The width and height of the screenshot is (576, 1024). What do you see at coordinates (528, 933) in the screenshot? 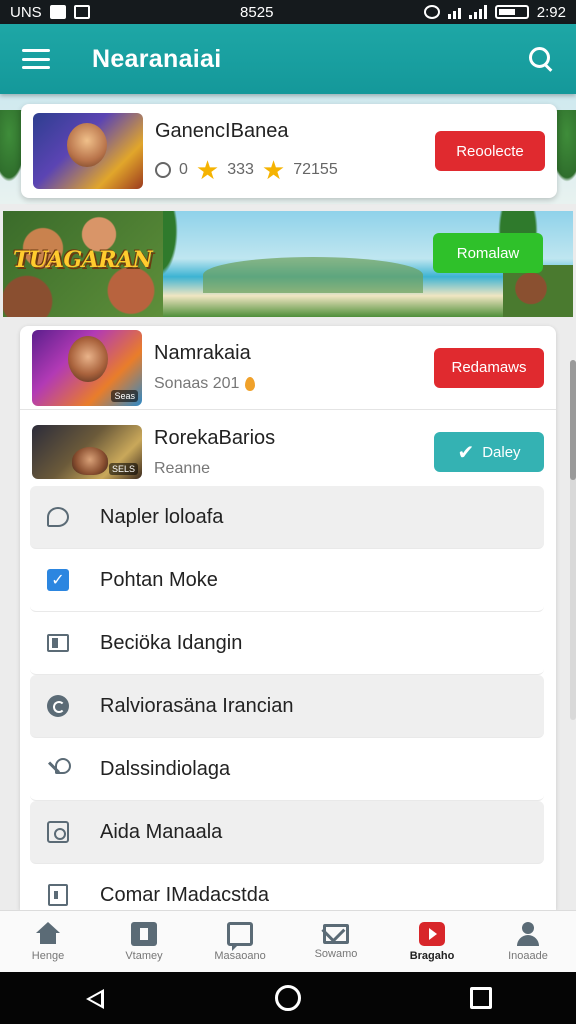
I see `user-icon` at bounding box center [528, 933].